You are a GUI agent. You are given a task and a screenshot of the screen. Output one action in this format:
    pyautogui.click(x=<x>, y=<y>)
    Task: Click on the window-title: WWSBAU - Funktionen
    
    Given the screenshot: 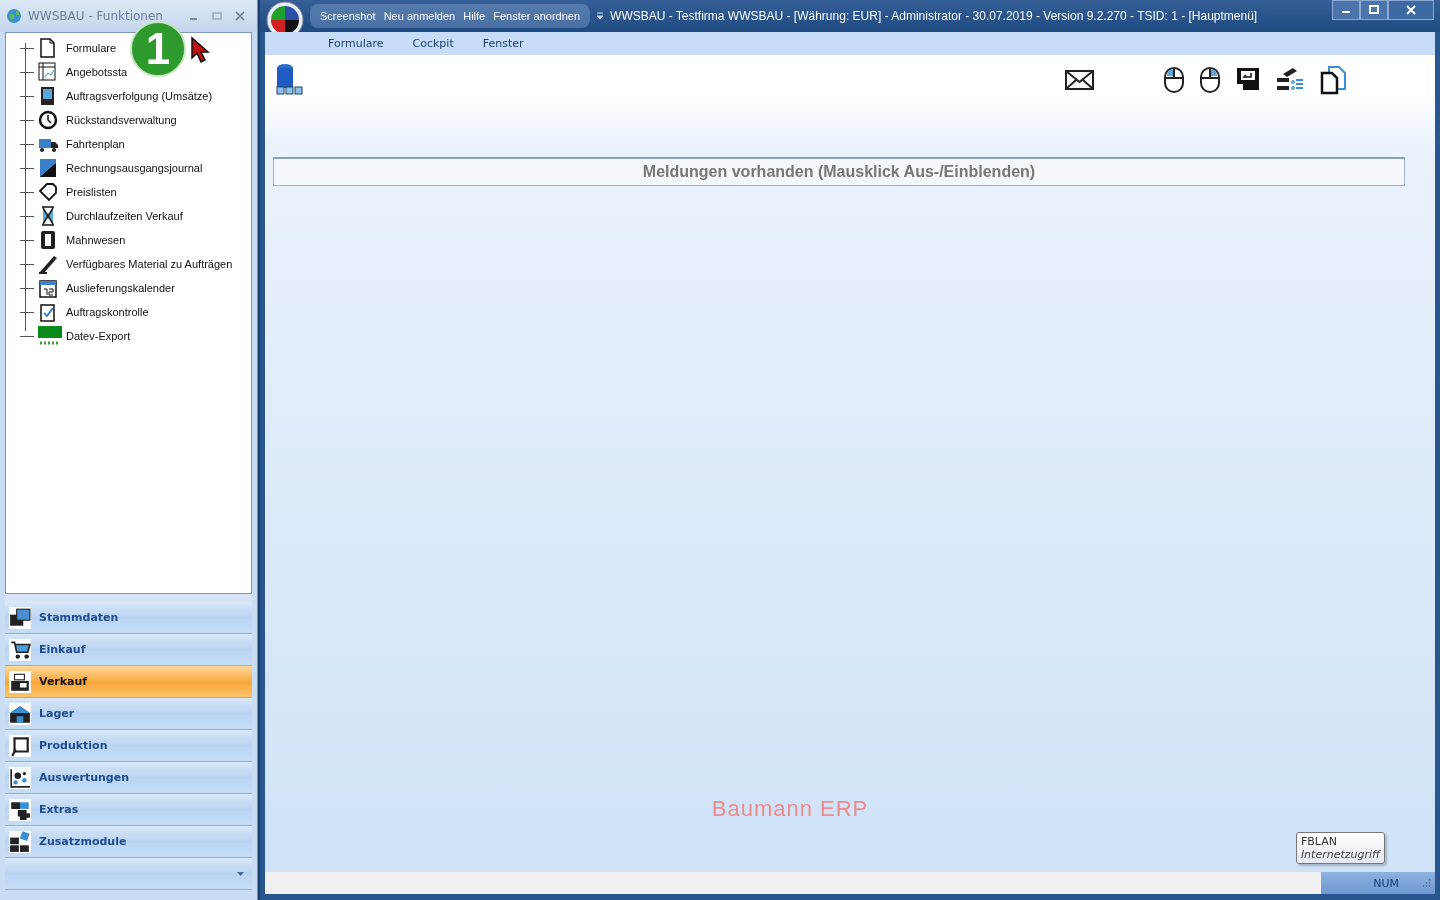 What is the action you would take?
    pyautogui.click(x=95, y=16)
    